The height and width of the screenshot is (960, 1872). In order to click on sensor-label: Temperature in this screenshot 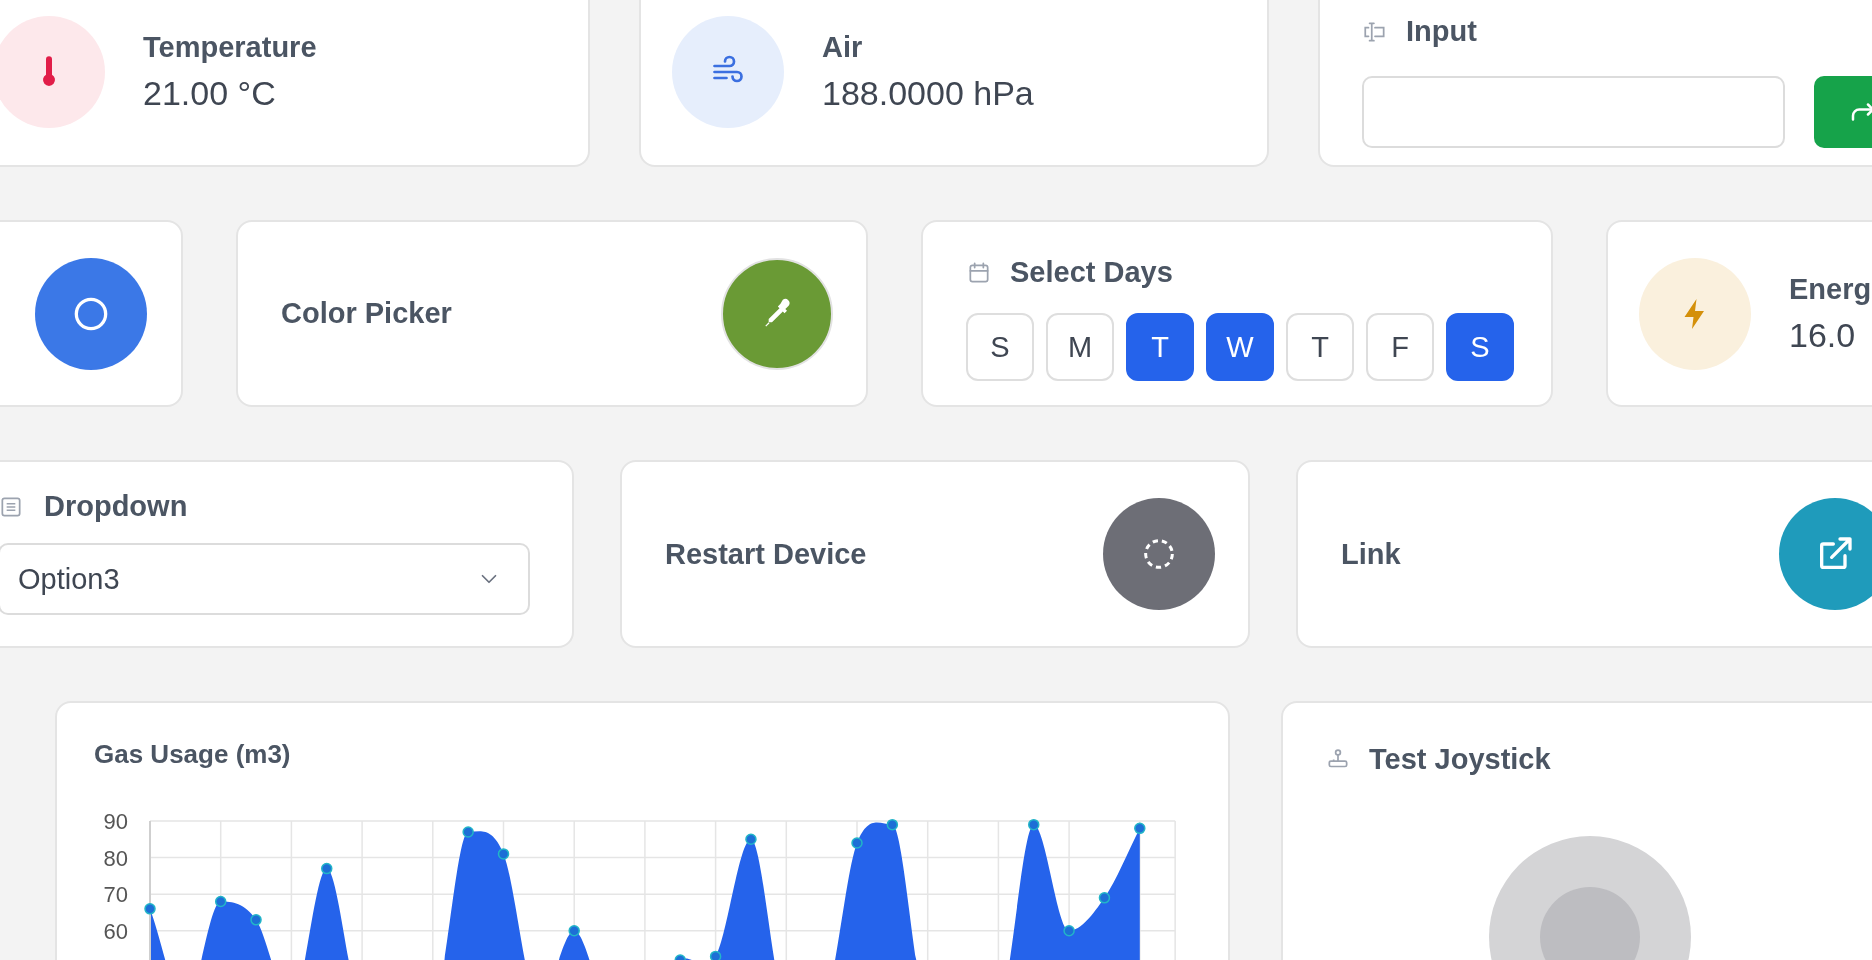, I will do `click(230, 47)`.